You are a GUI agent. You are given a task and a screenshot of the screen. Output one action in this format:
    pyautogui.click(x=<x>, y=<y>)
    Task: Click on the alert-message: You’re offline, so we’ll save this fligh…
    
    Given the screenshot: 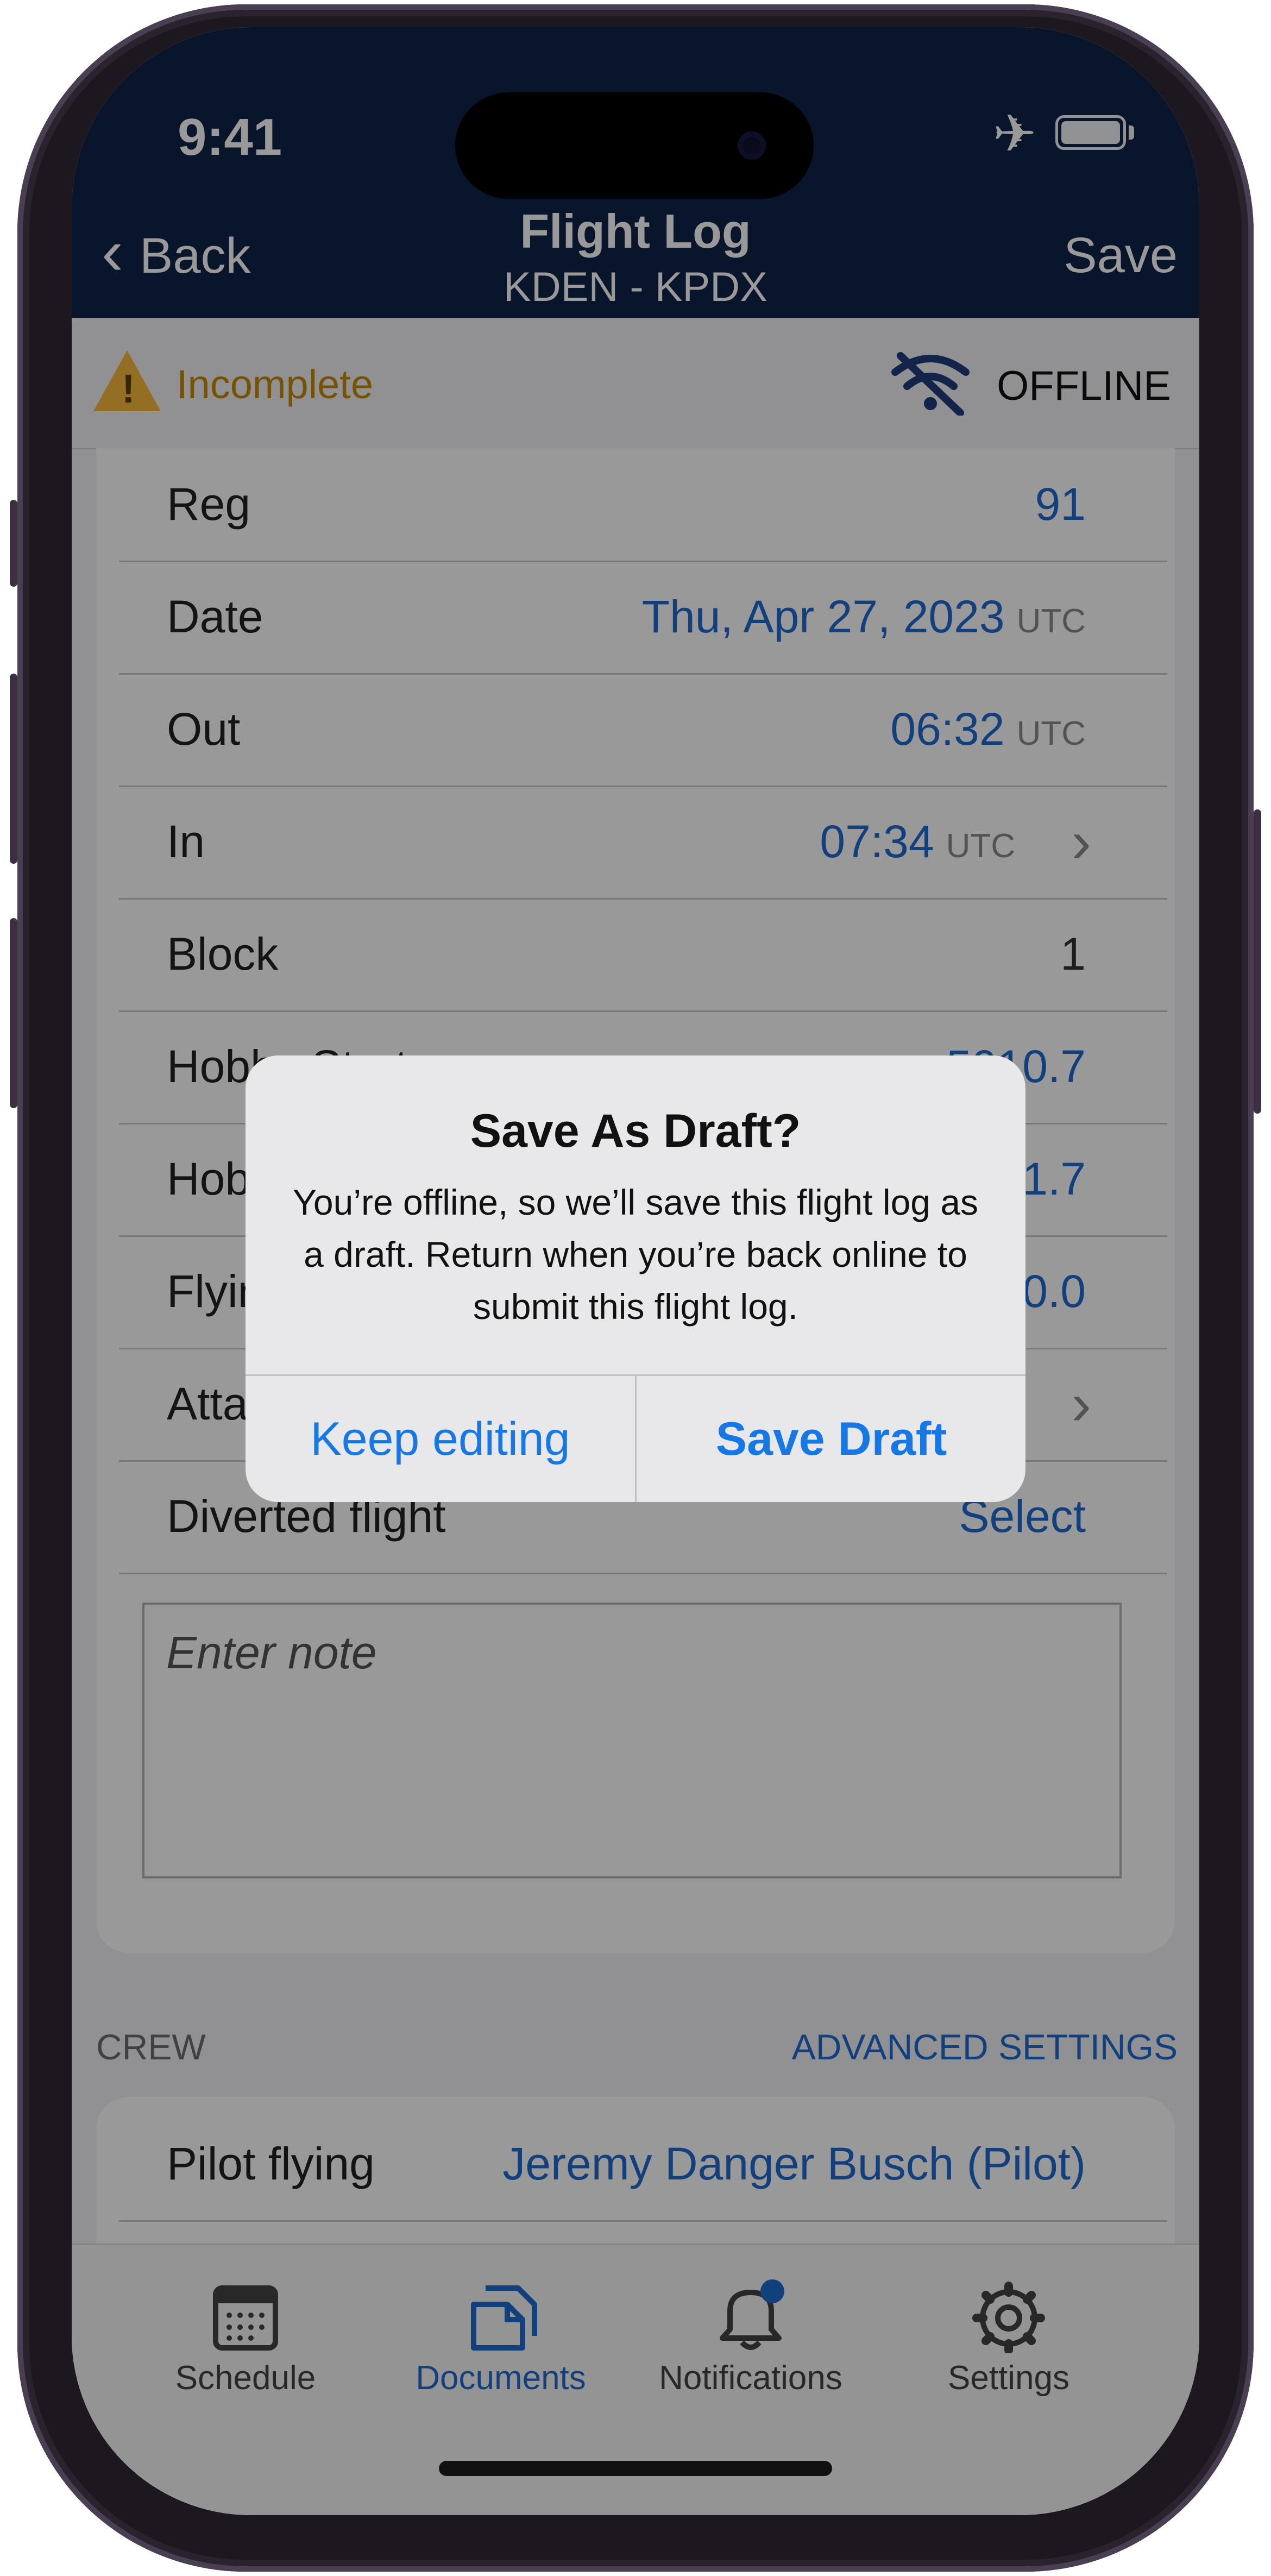 What is the action you would take?
    pyautogui.click(x=635, y=1254)
    